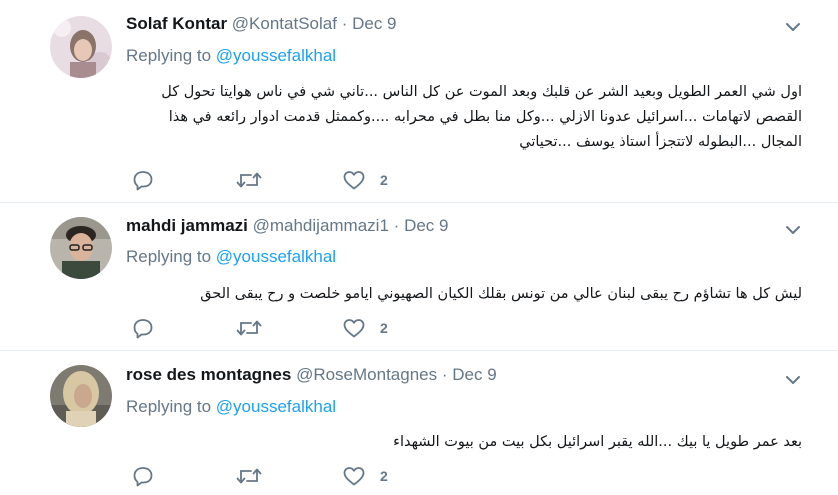  What do you see at coordinates (321, 225) in the screenshot?
I see `user-handle: @mahdijammazi1` at bounding box center [321, 225].